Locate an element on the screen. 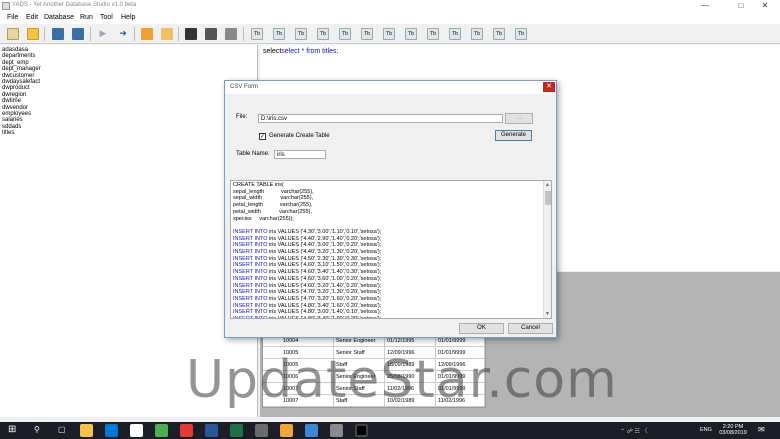 This screenshot has height=439, width=780. sql-line: sepal_width varchar(255), is located at coordinates (387, 198).